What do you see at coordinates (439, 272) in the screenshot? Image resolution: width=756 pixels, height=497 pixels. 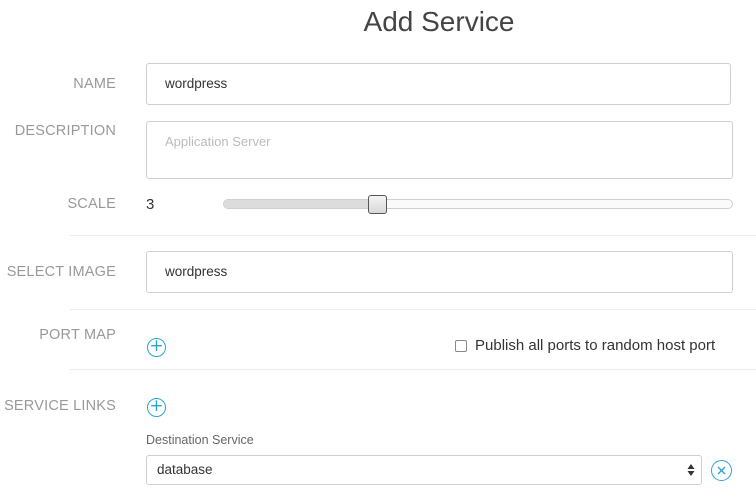 I see `select-image-input: wordpress` at bounding box center [439, 272].